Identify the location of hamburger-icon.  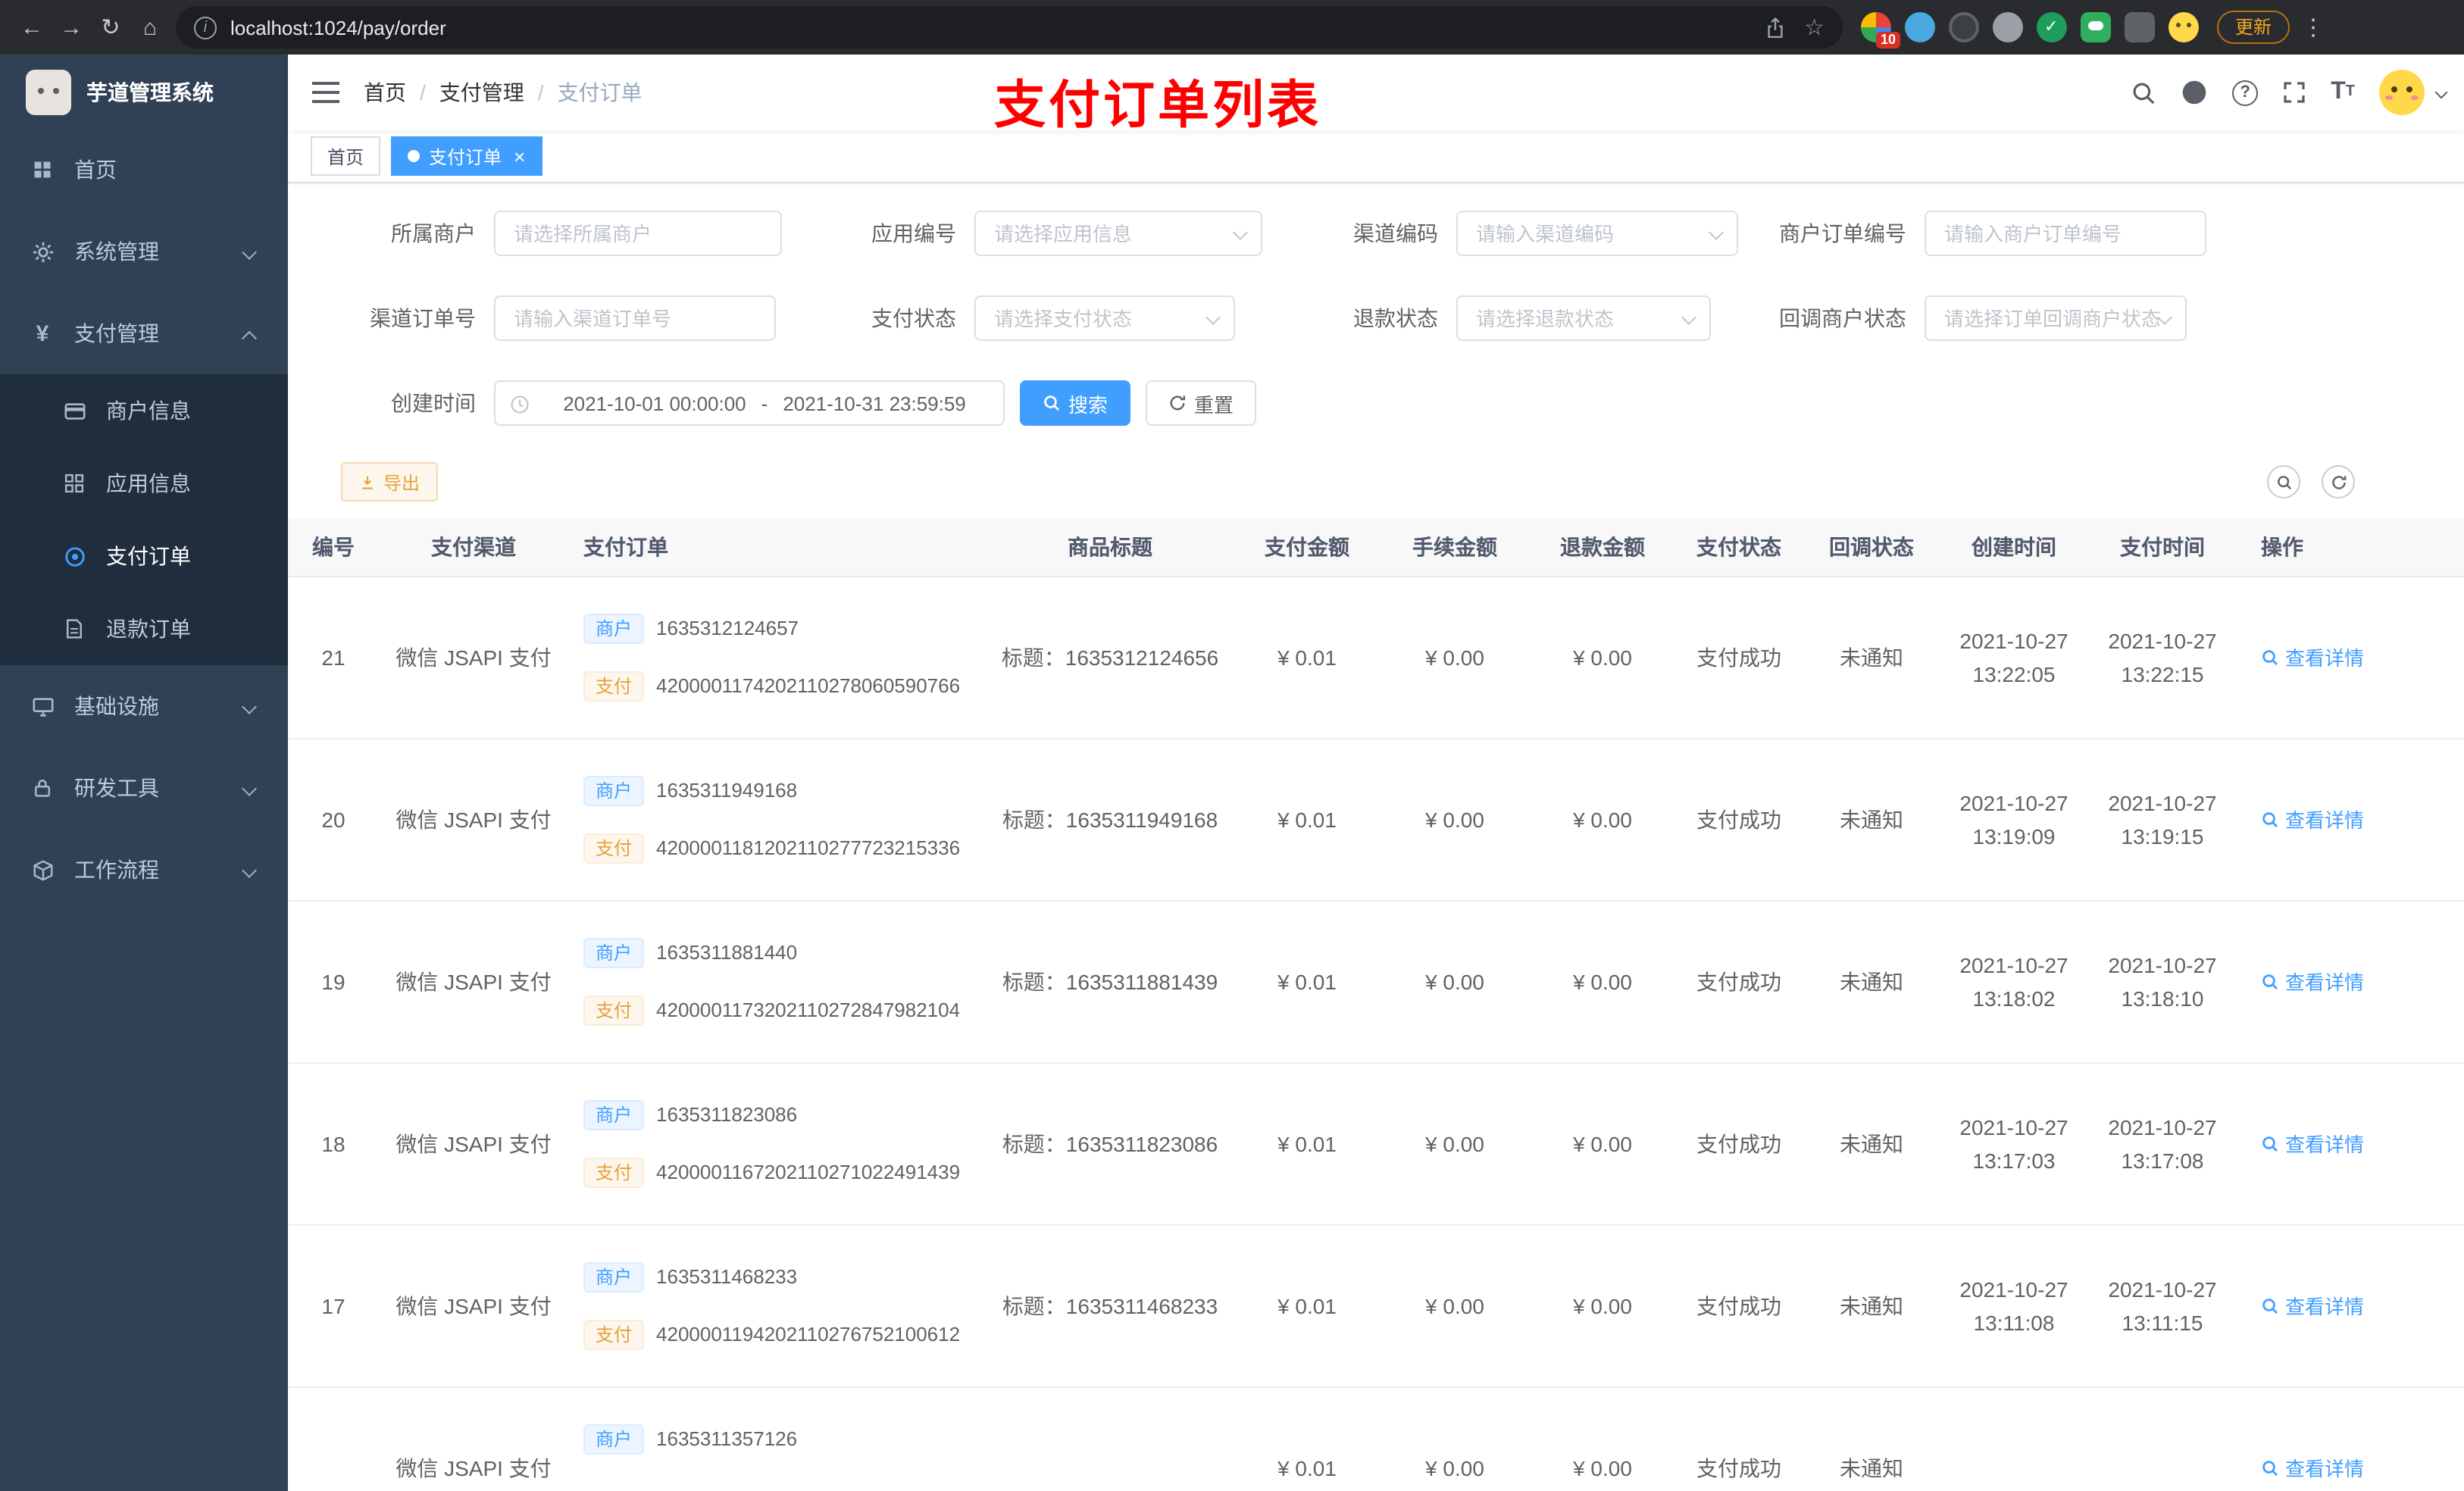
(325, 92).